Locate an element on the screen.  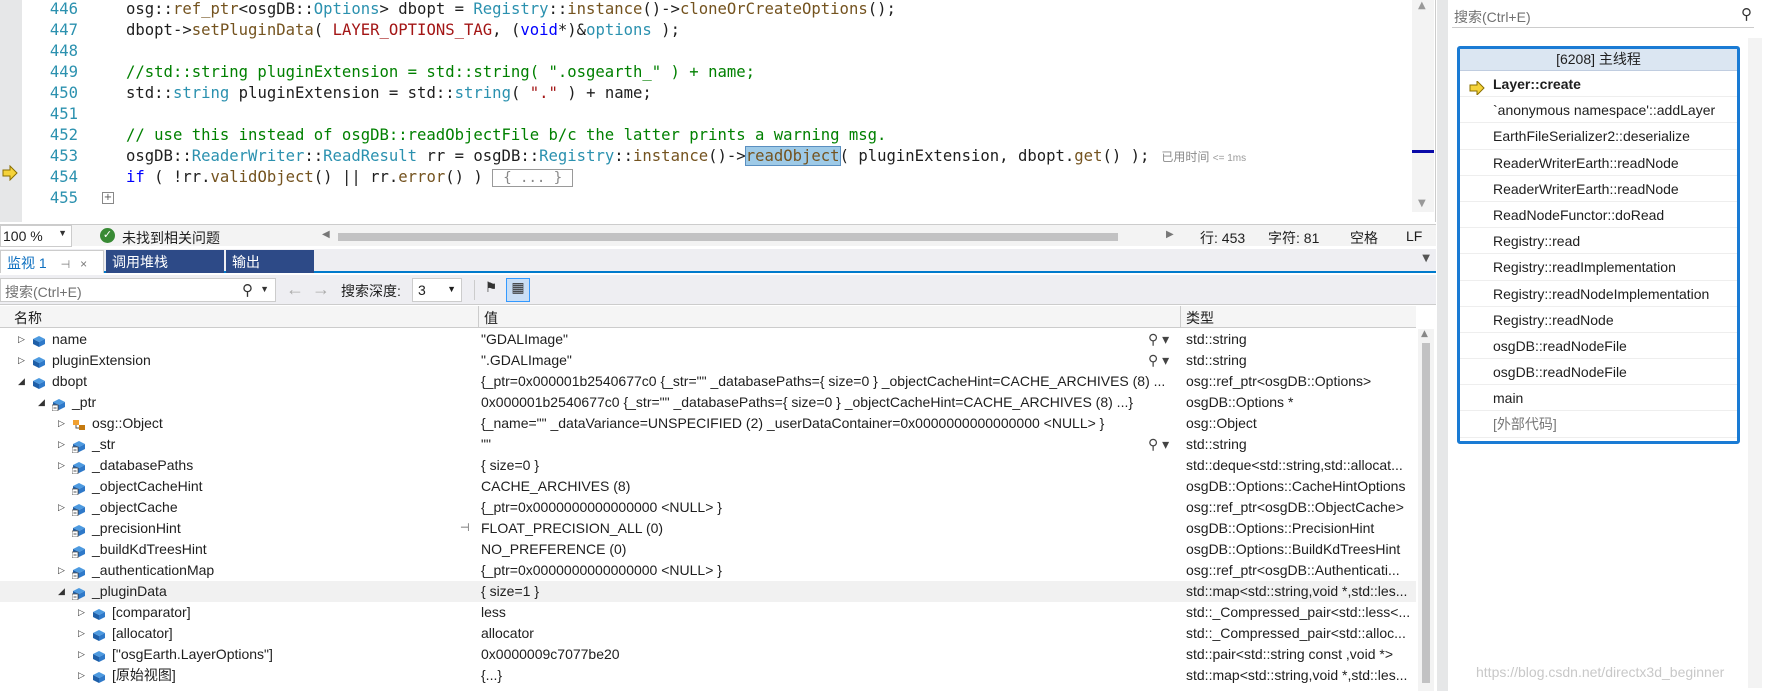
scroll-left-icon: ◀ is located at coordinates (326, 234).